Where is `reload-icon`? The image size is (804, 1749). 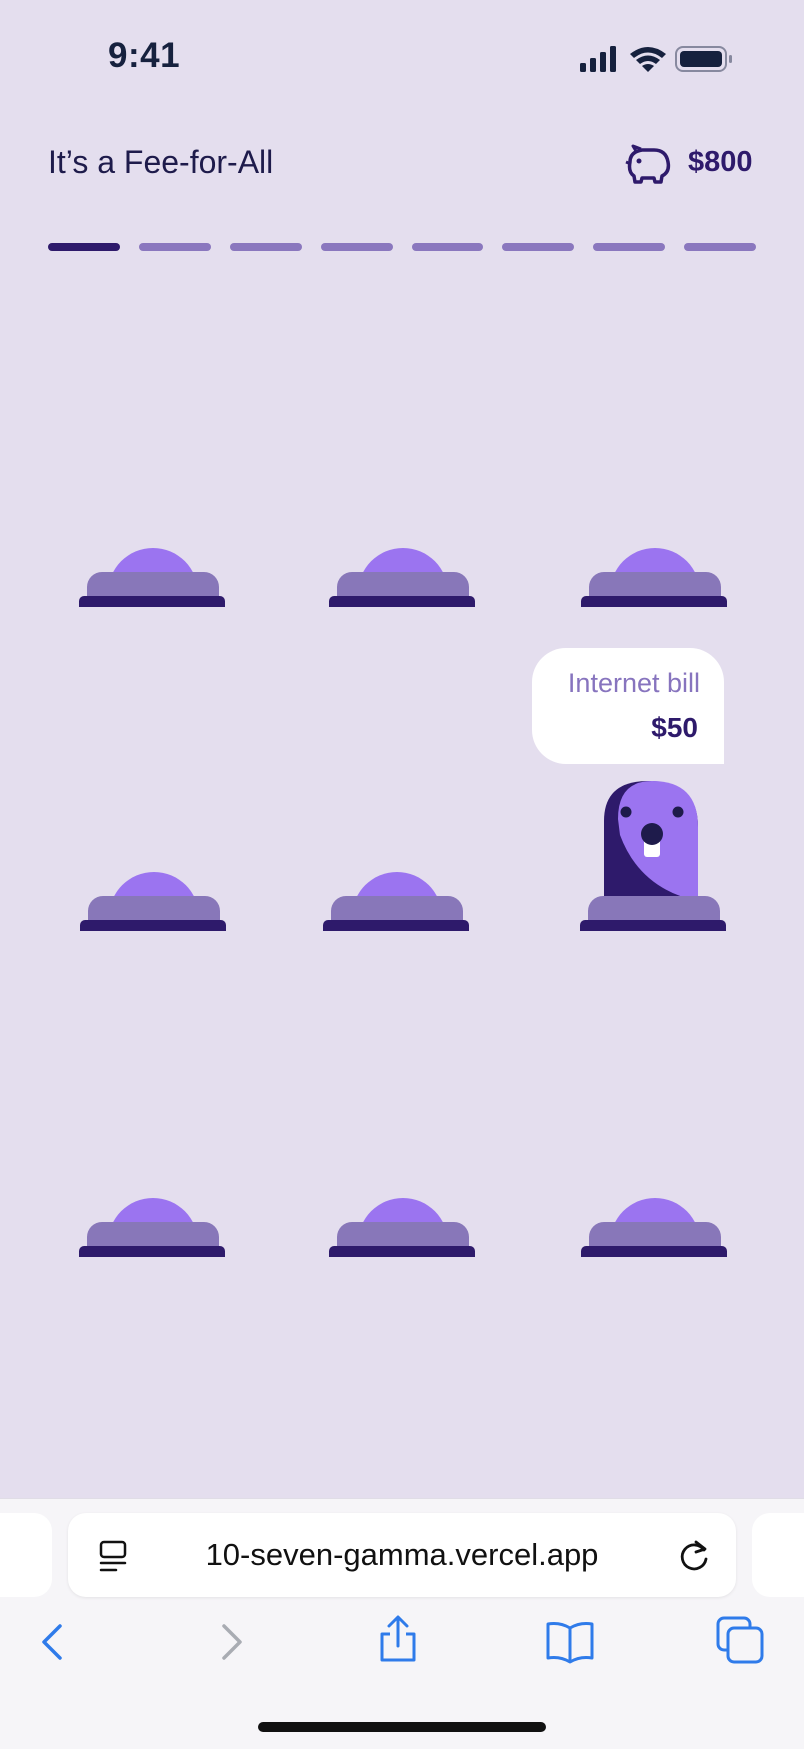 reload-icon is located at coordinates (694, 1555).